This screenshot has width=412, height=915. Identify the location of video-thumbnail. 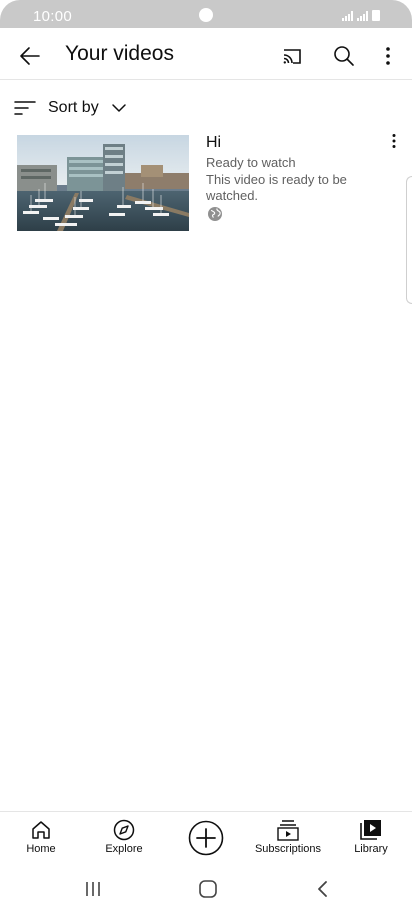
(103, 183).